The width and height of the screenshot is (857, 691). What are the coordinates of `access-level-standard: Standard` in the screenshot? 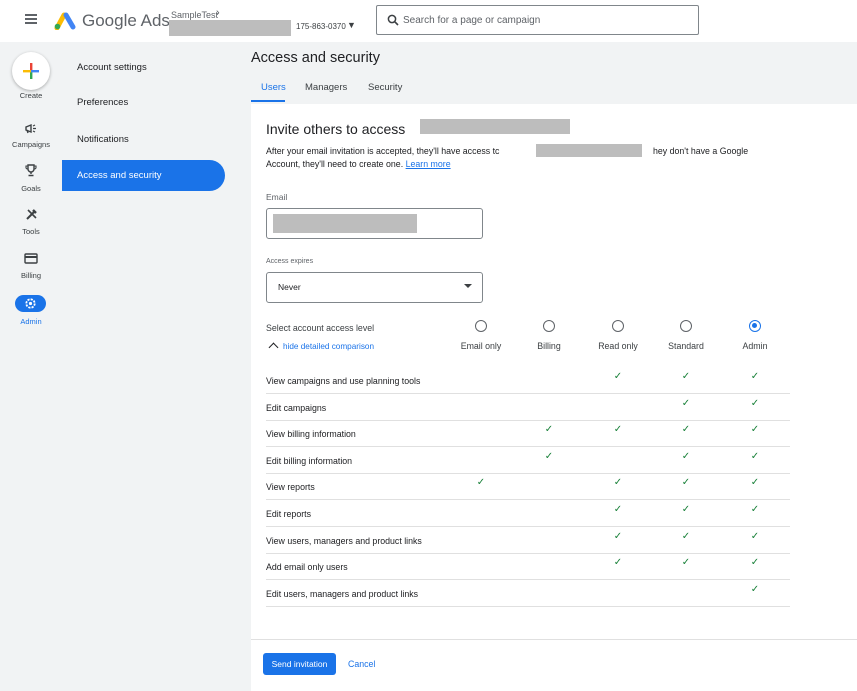 It's located at (686, 335).